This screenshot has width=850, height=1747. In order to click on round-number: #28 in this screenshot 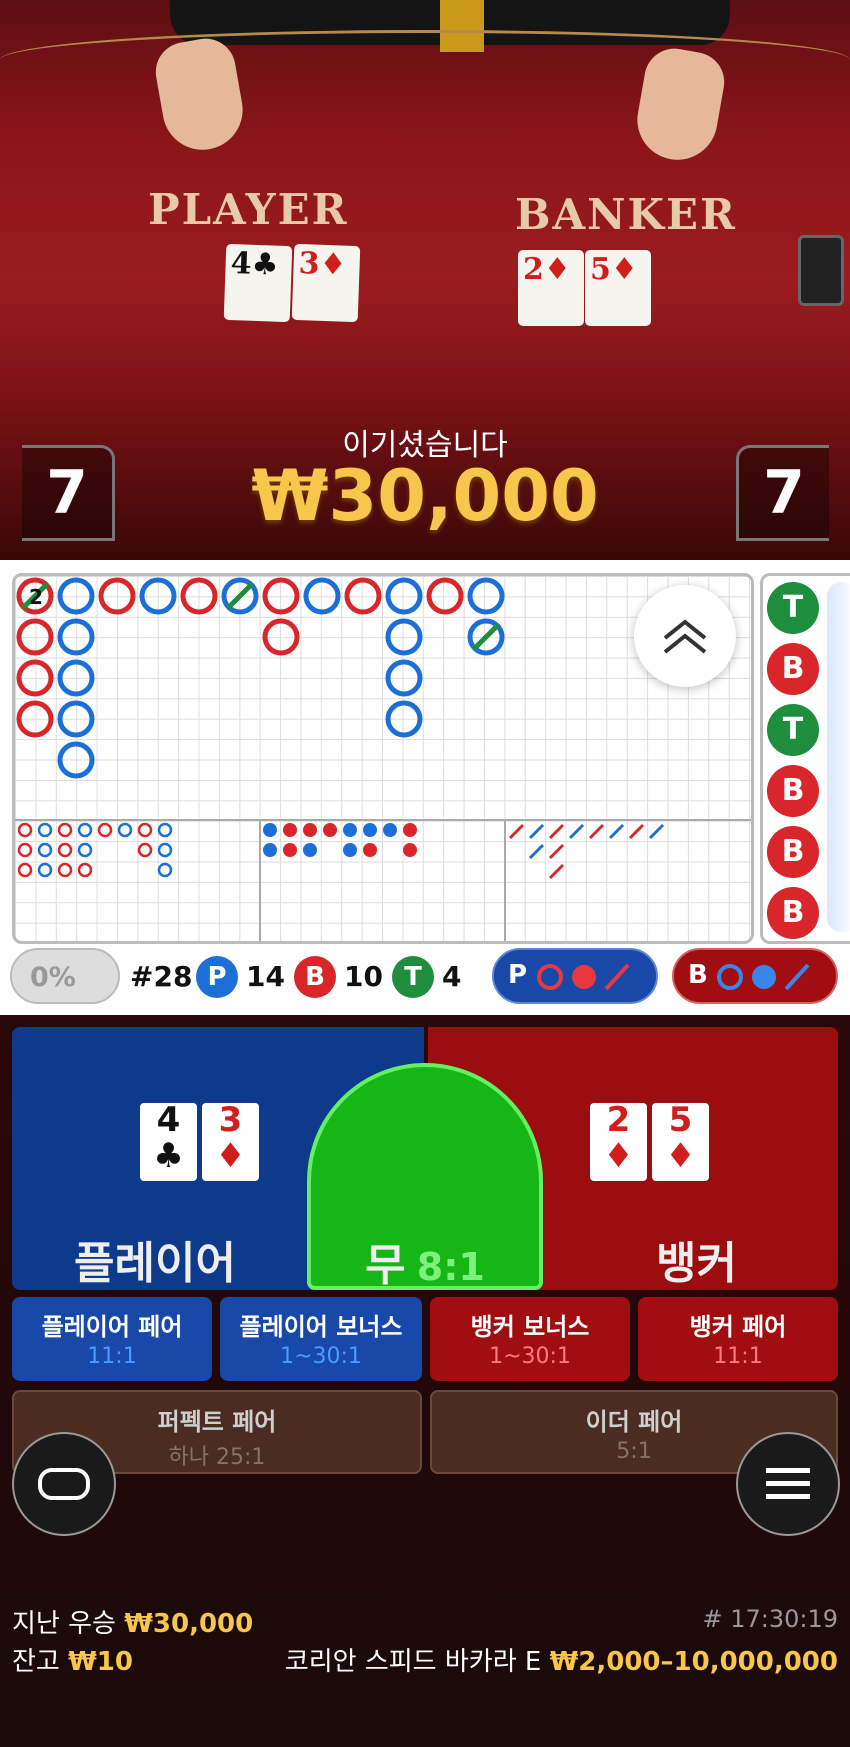, I will do `click(161, 976)`.